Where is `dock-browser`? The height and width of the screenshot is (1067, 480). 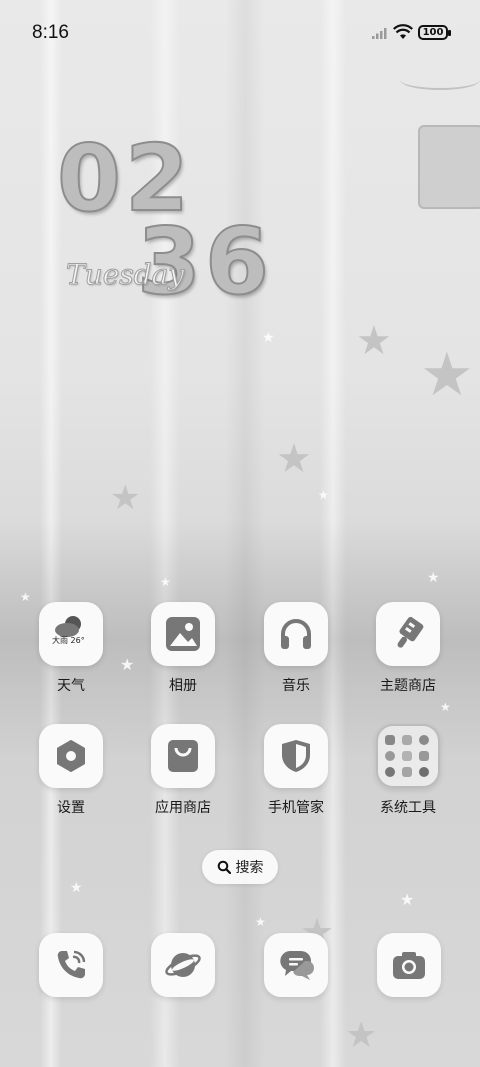
dock-browser is located at coordinates (183, 965).